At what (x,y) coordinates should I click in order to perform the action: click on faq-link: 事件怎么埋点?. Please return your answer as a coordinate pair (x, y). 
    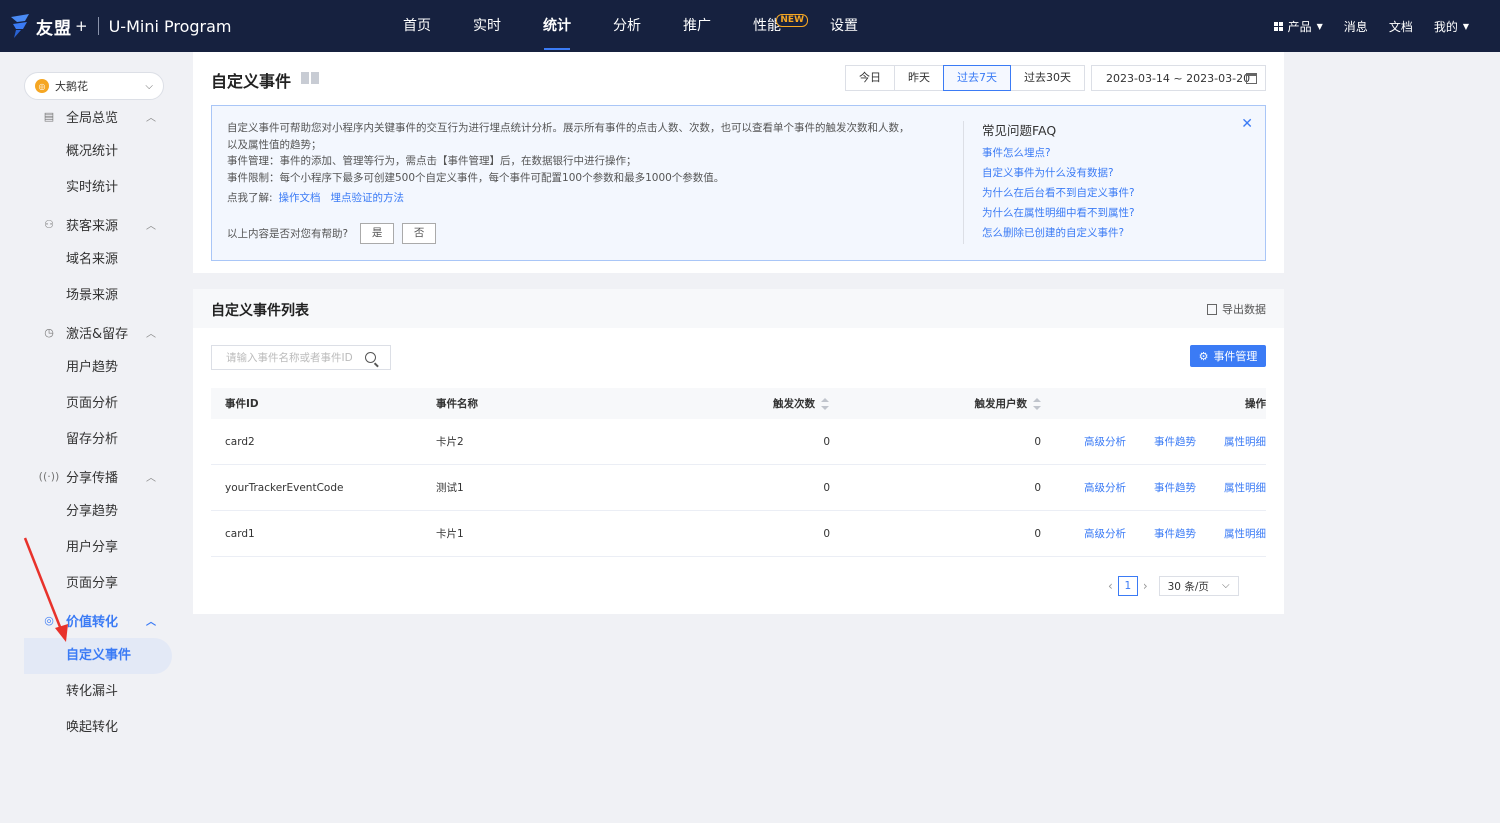
    Looking at the image, I should click on (1058, 153).